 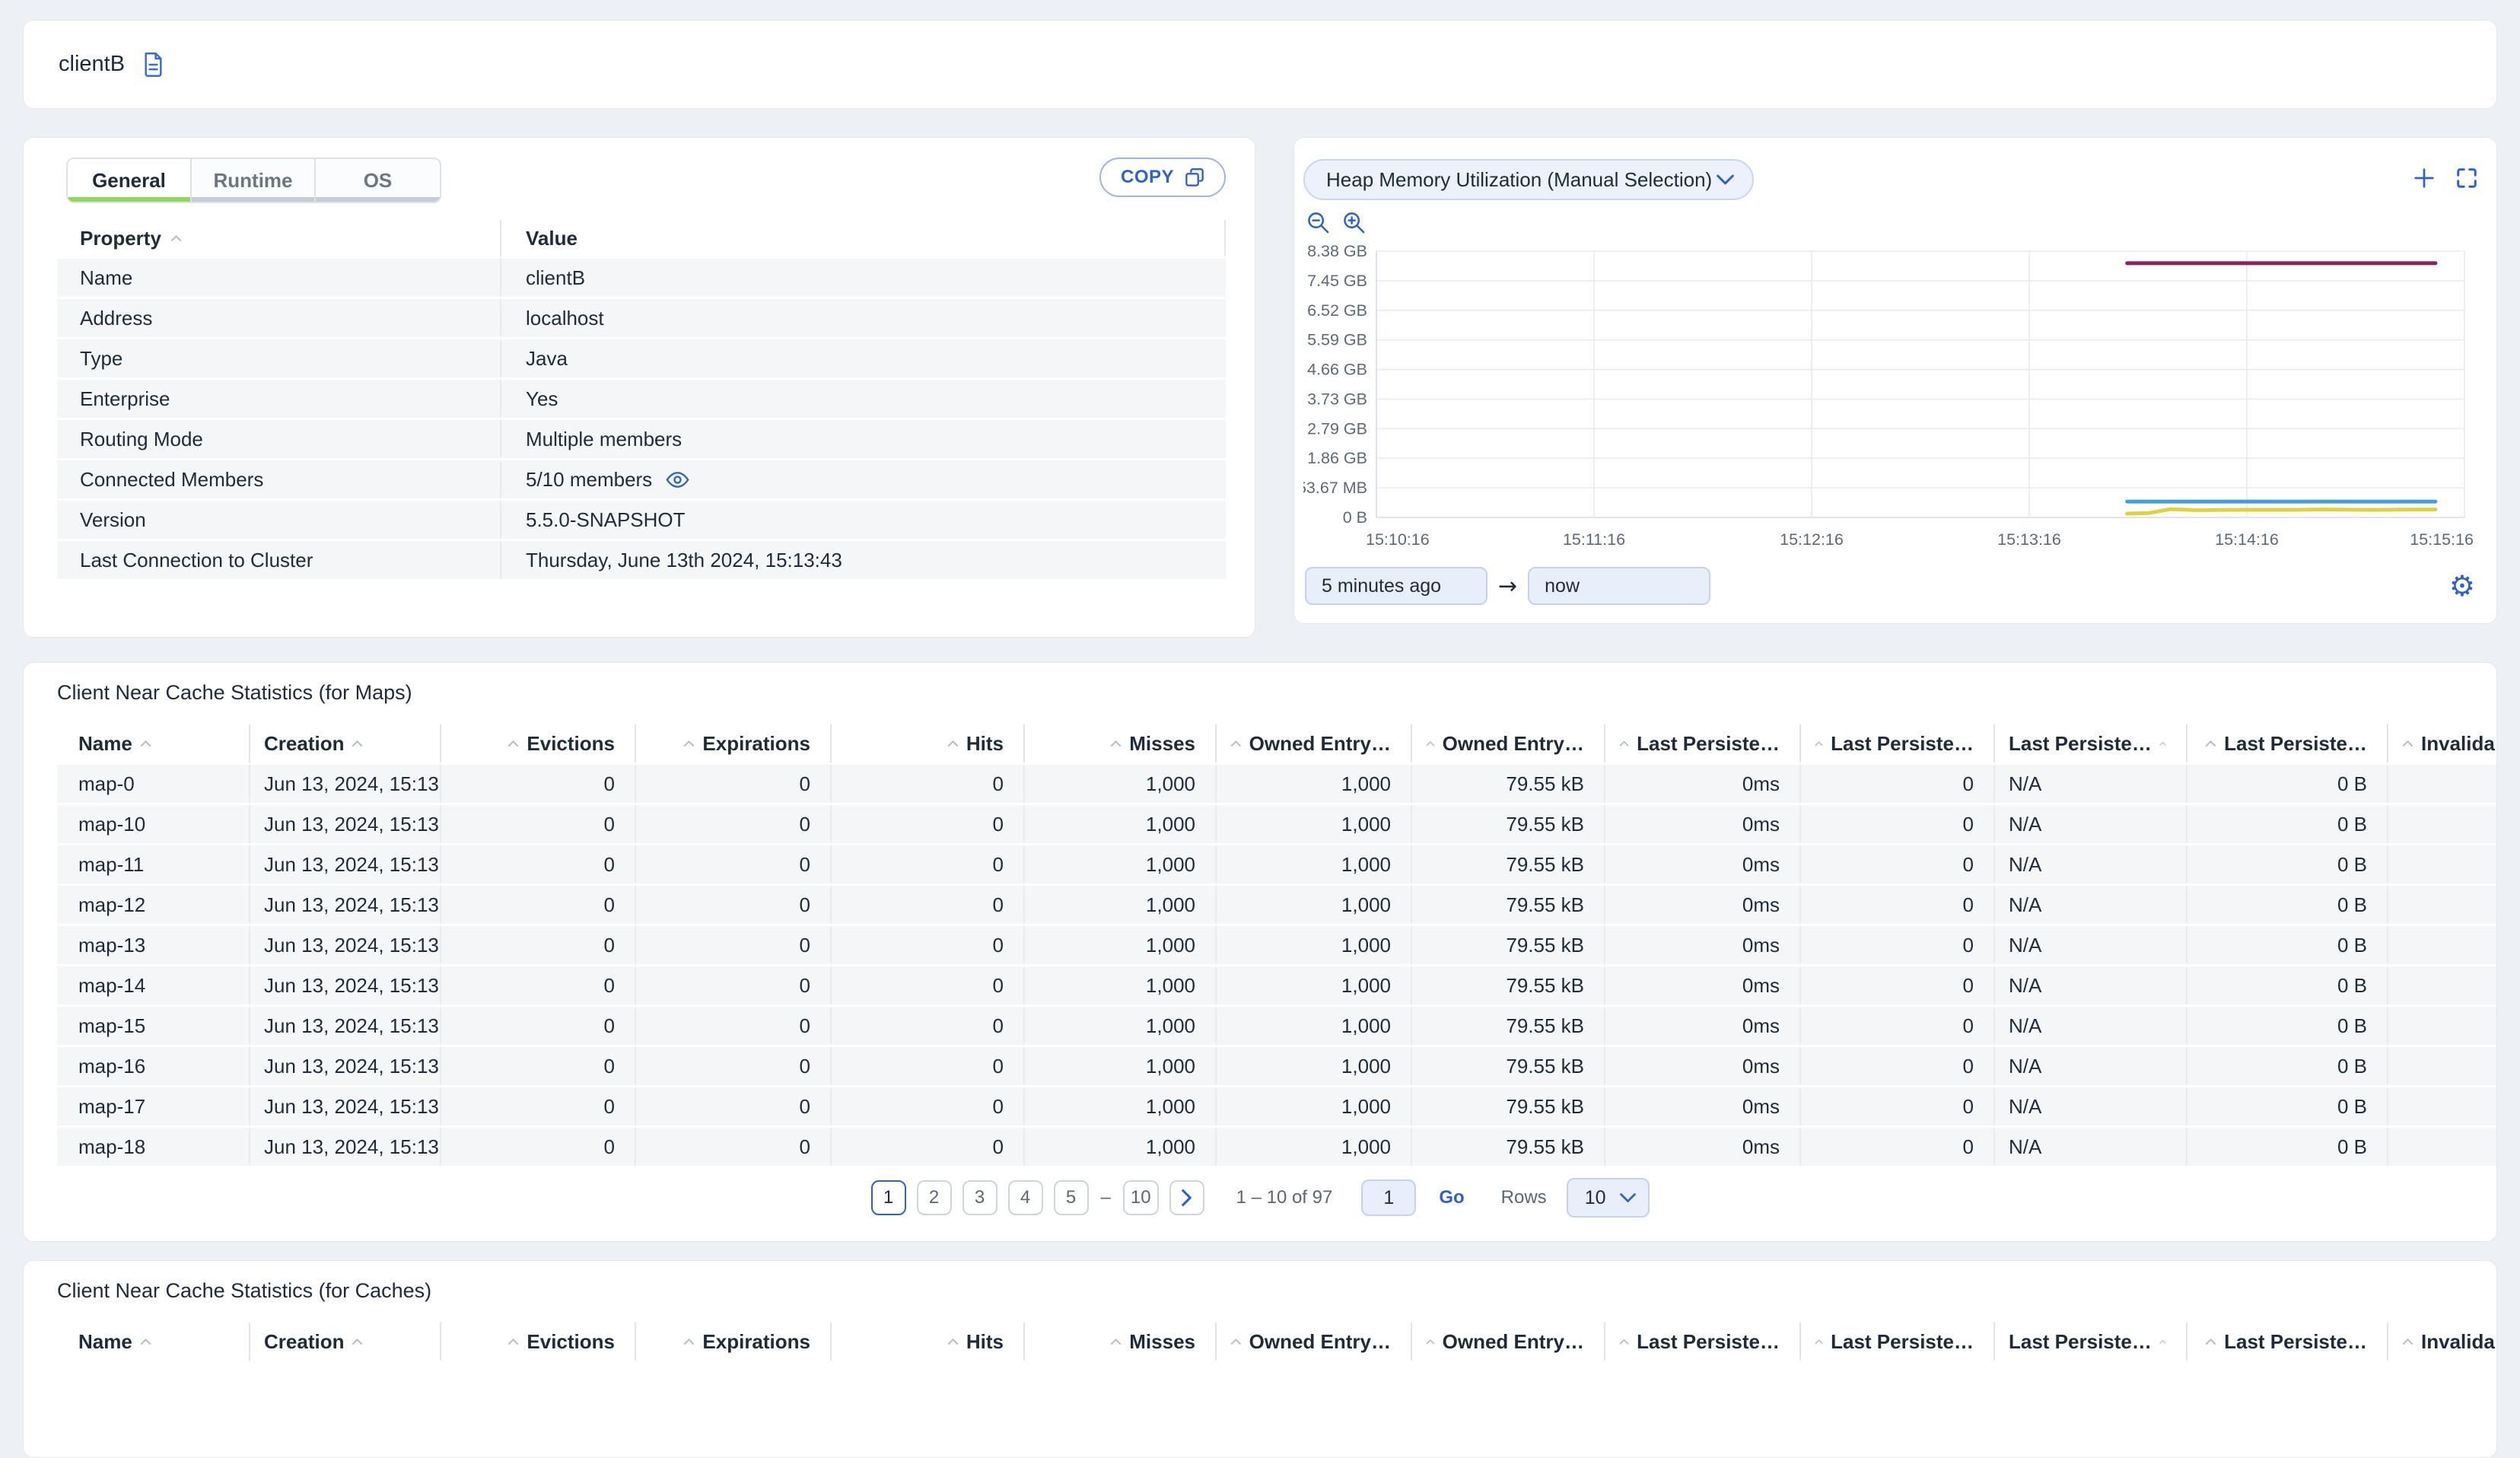 I want to click on table-cell: map-10, so click(x=153, y=824).